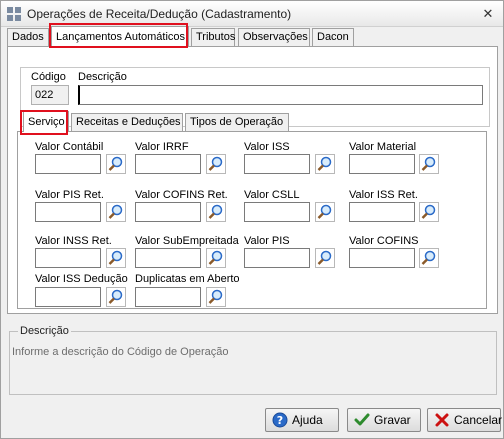  What do you see at coordinates (168, 258) in the screenshot?
I see `valor-subempreitada-input` at bounding box center [168, 258].